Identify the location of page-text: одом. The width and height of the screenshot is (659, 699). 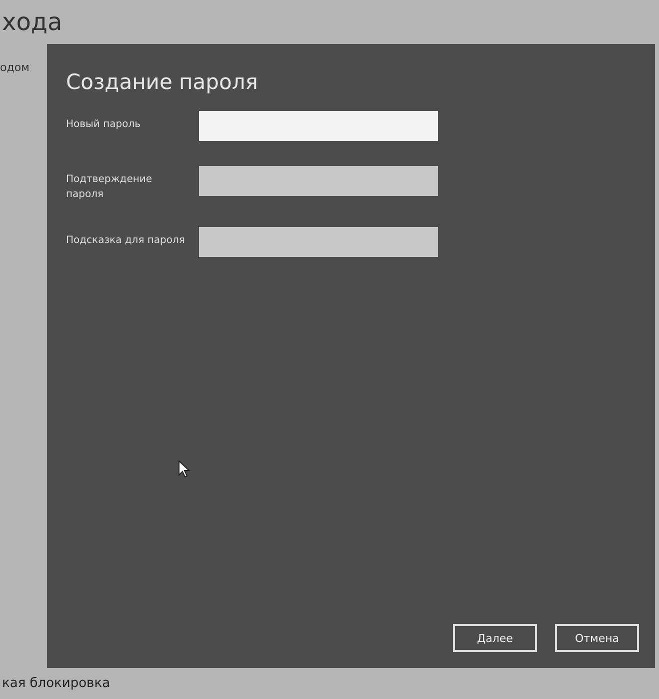
(15, 67).